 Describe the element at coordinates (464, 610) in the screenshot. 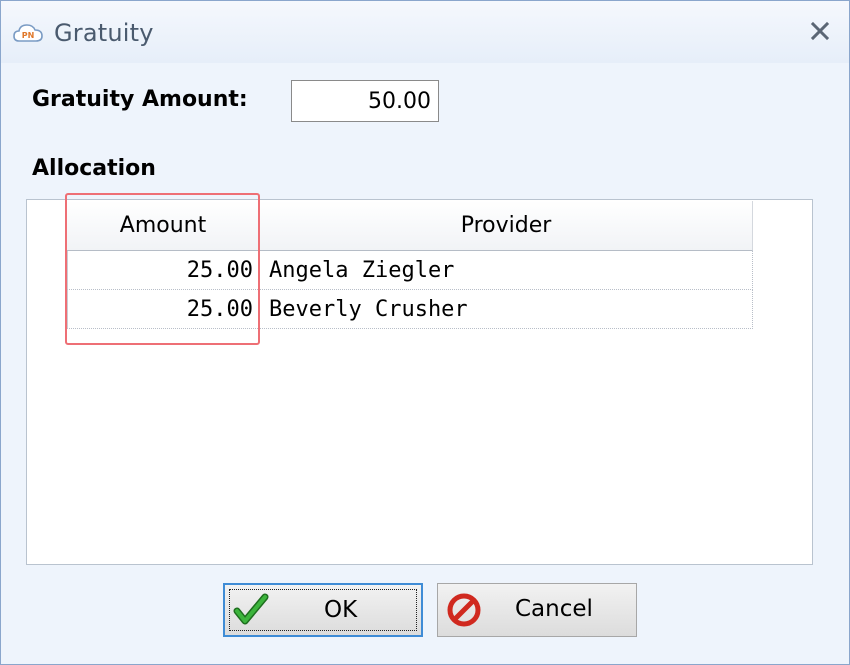

I see `cancel-icon` at that location.